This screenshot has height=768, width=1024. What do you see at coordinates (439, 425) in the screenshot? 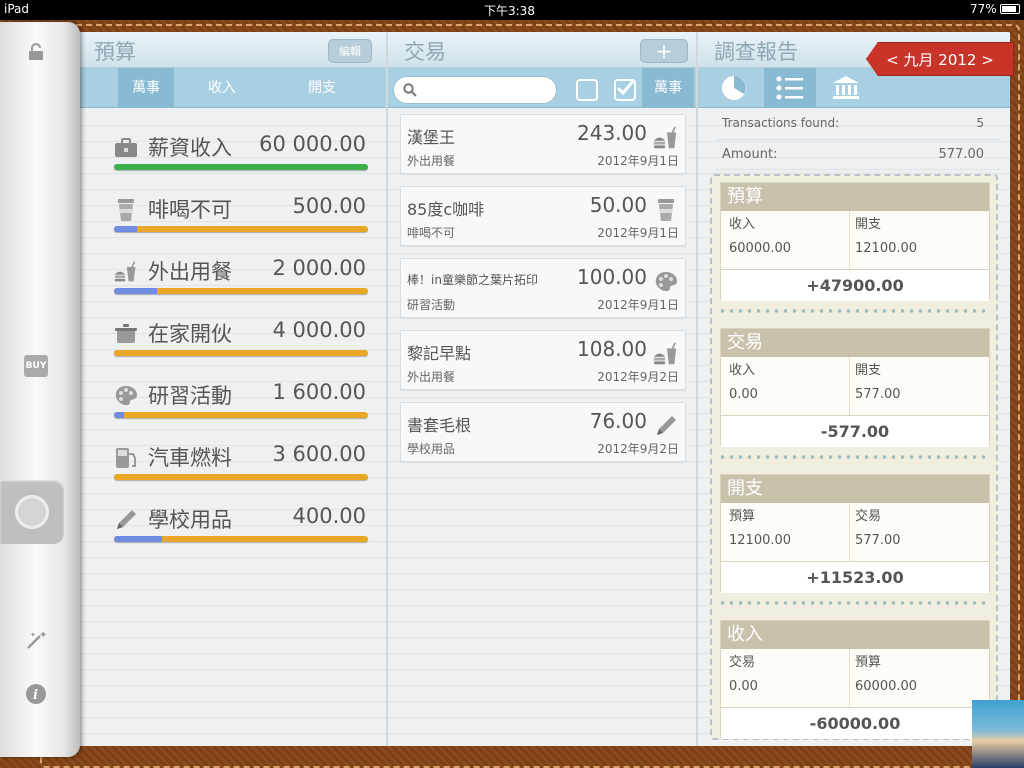
I see `transaction-name: 書套毛根` at bounding box center [439, 425].